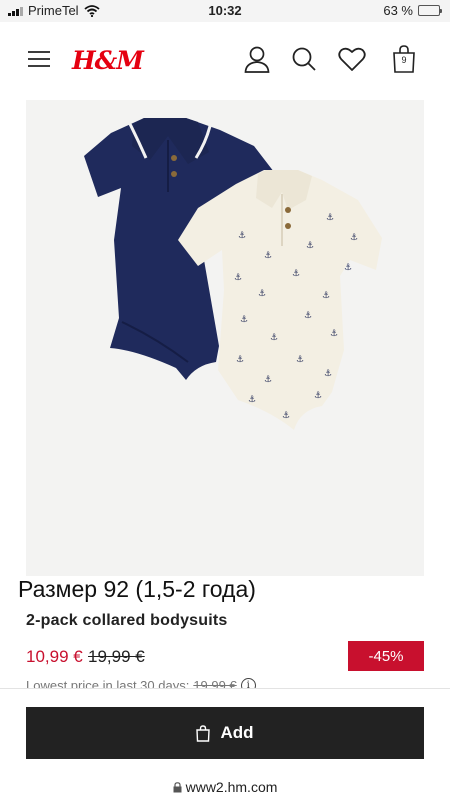 The height and width of the screenshot is (800, 450). I want to click on url-text: www2.hm.com, so click(231, 787).